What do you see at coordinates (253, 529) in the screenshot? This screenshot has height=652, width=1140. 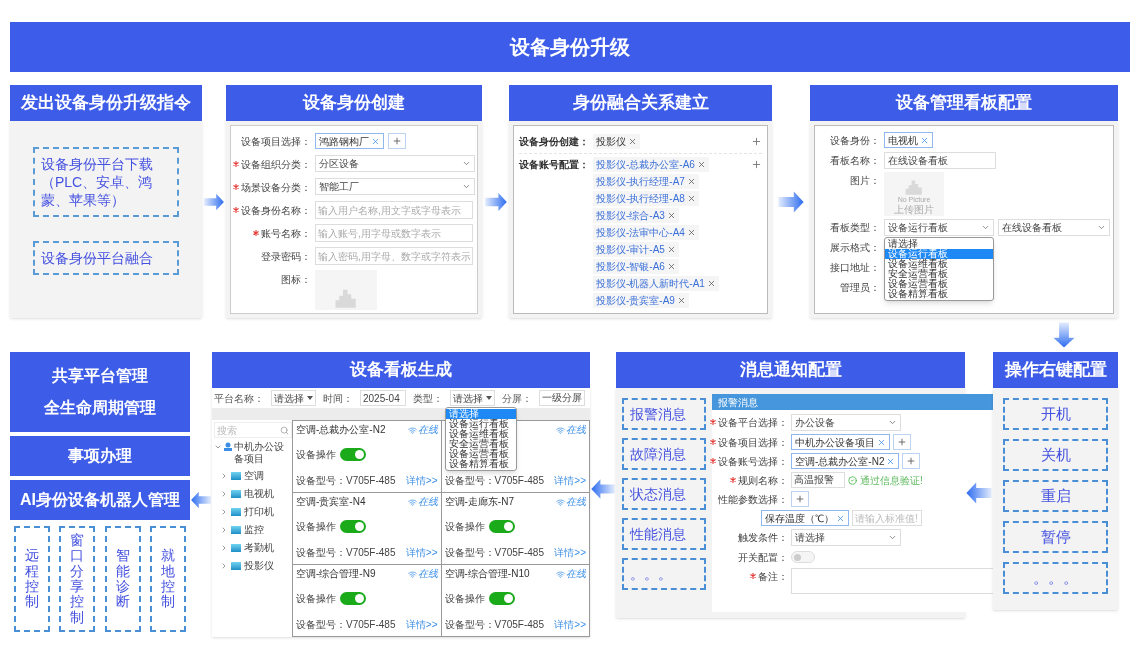 I see `tree-item: 监控` at bounding box center [253, 529].